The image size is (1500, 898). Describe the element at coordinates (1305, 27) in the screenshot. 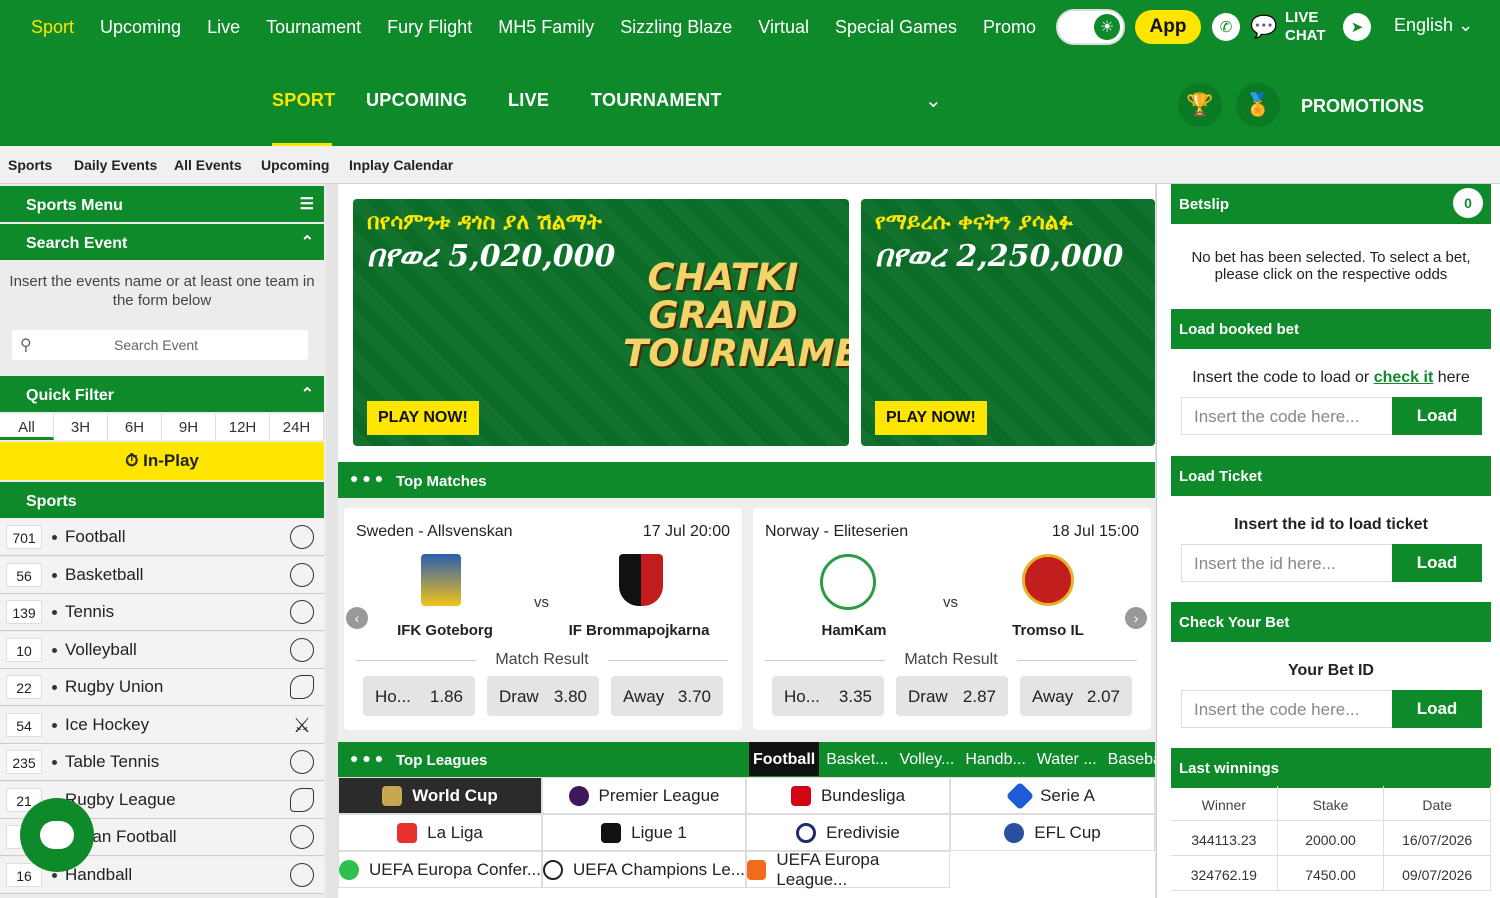

I see `live-chat-link: LIVE CHAT` at that location.